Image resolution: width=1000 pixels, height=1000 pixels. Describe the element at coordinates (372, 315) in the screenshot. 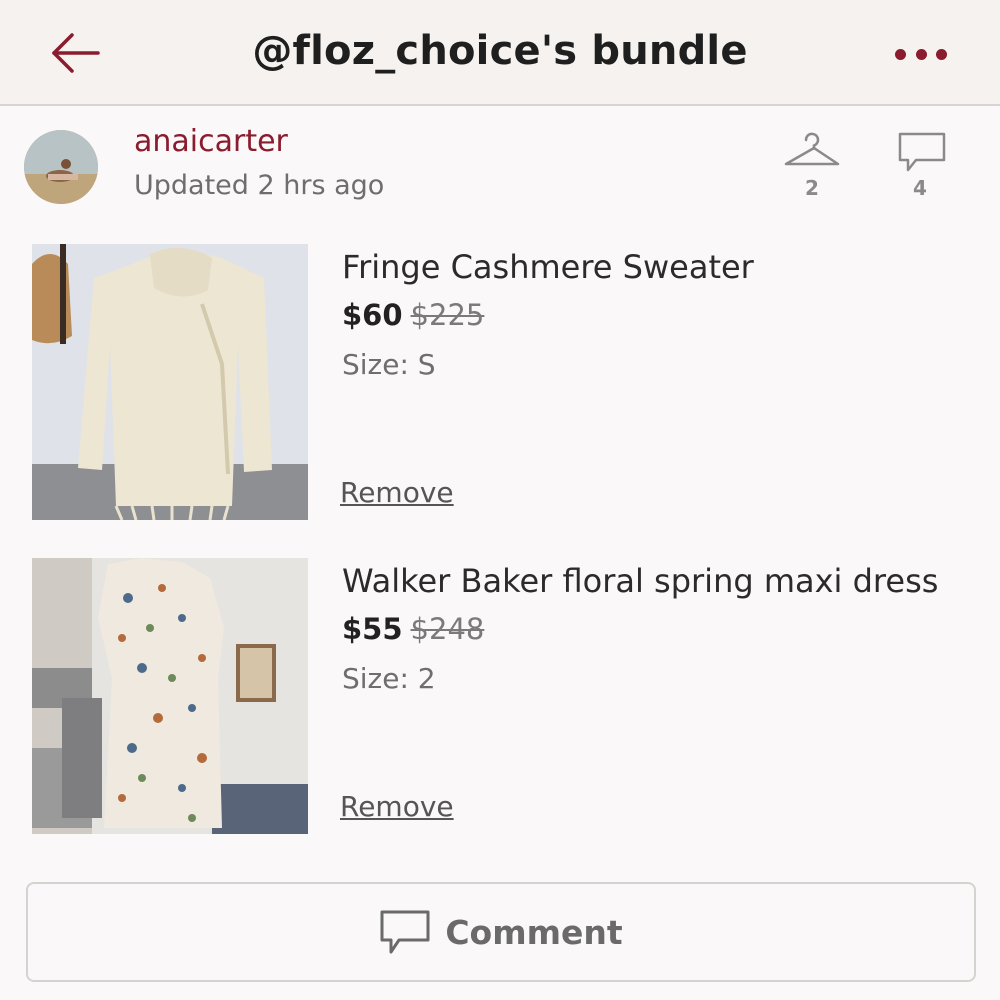

I see `item-price: $60` at that location.